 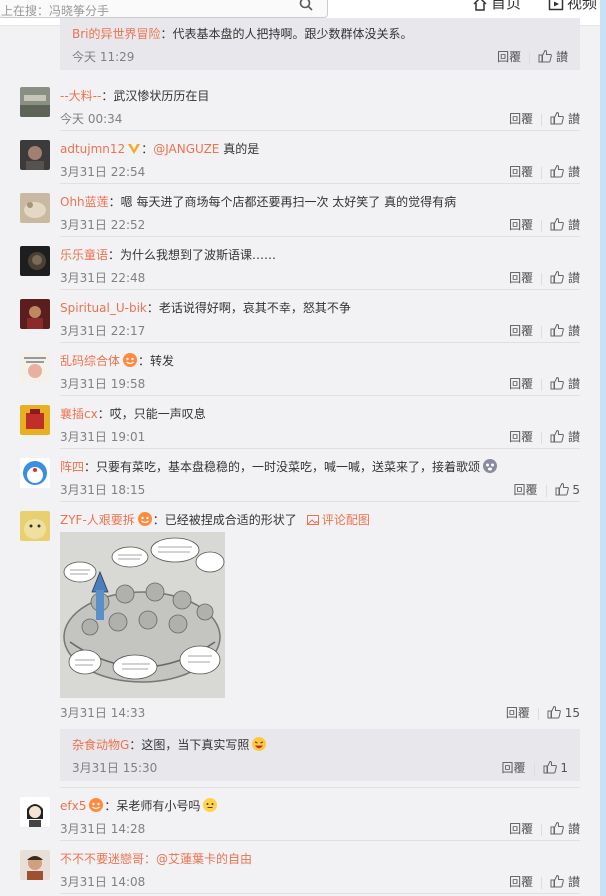 I want to click on comment-item: adtujmn12 ：@JANGUZE 真的是 3月31日 22:54 回覆 讃, so click(x=300, y=160).